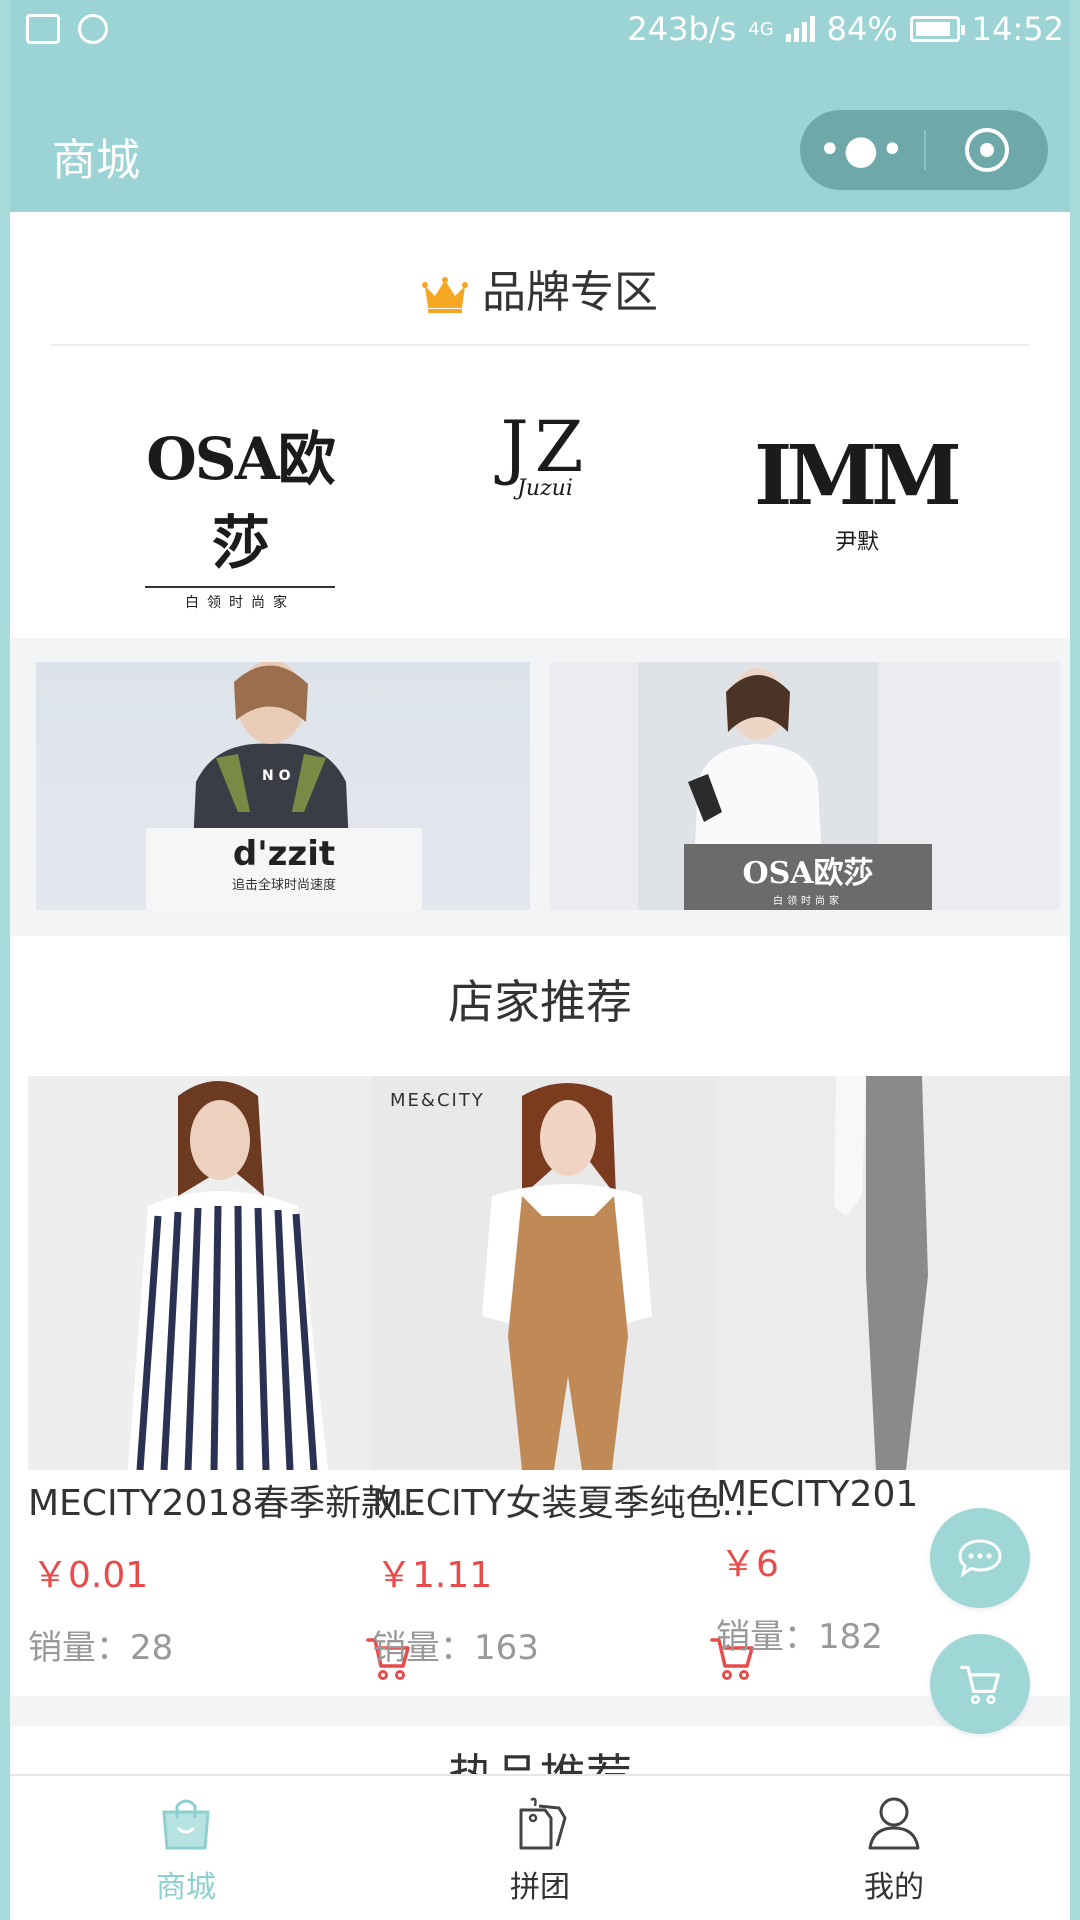 The image size is (1080, 1920). I want to click on product-card: MECITY2018春季新款.. ￥0.01 销量：28, so click(225, 1378).